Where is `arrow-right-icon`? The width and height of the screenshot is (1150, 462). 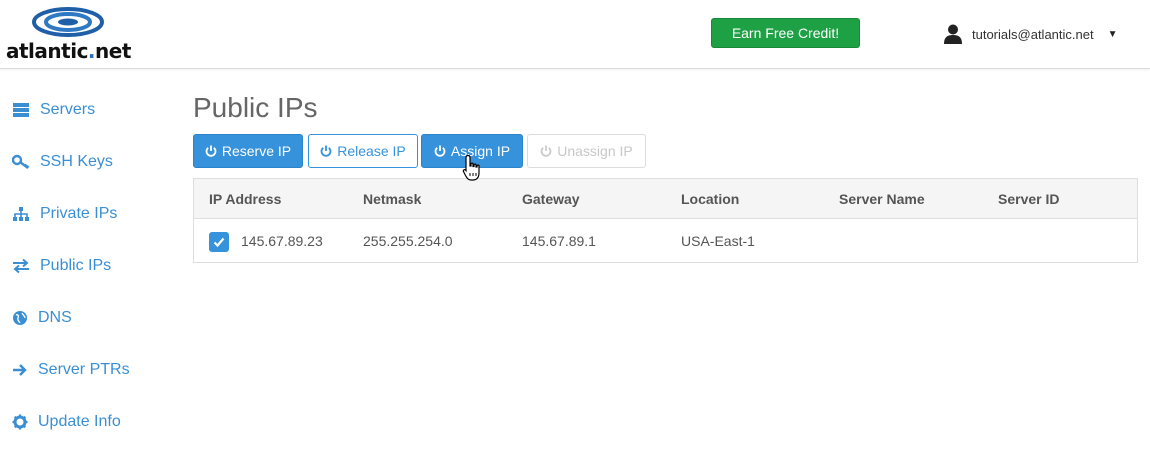
arrow-right-icon is located at coordinates (20, 370).